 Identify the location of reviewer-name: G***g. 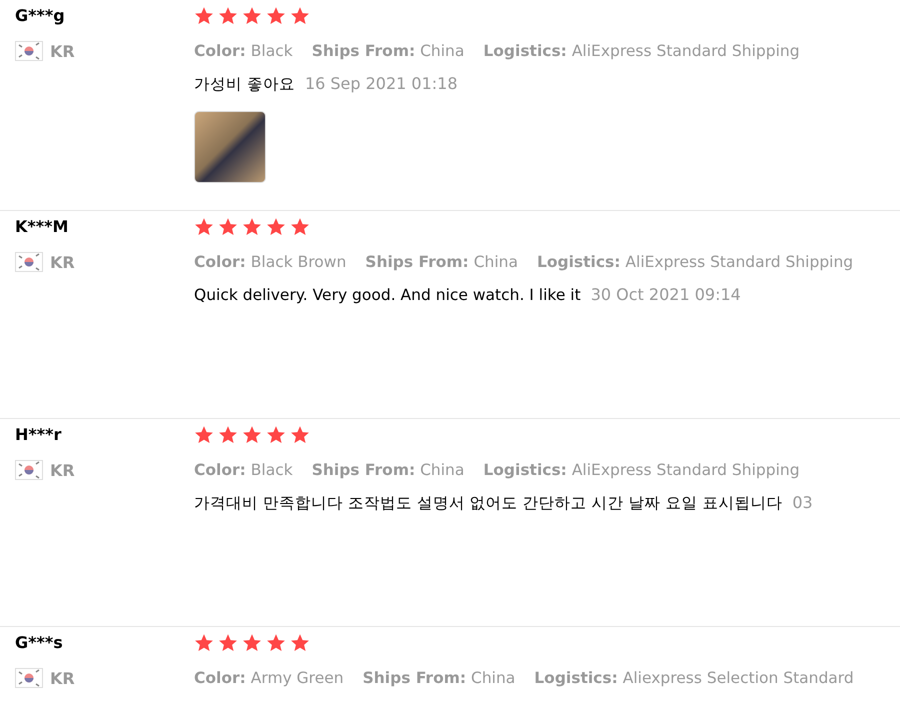
(40, 16).